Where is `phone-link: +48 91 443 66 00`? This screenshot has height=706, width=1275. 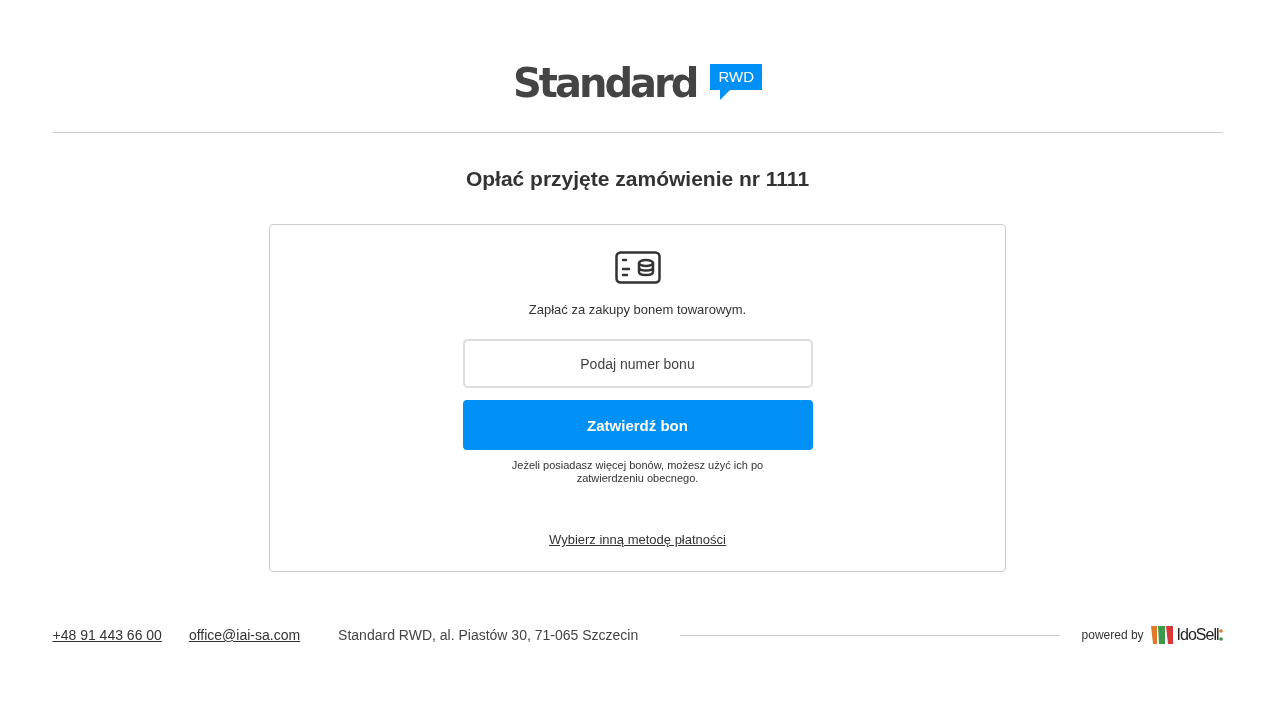 phone-link: +48 91 443 66 00 is located at coordinates (107, 635).